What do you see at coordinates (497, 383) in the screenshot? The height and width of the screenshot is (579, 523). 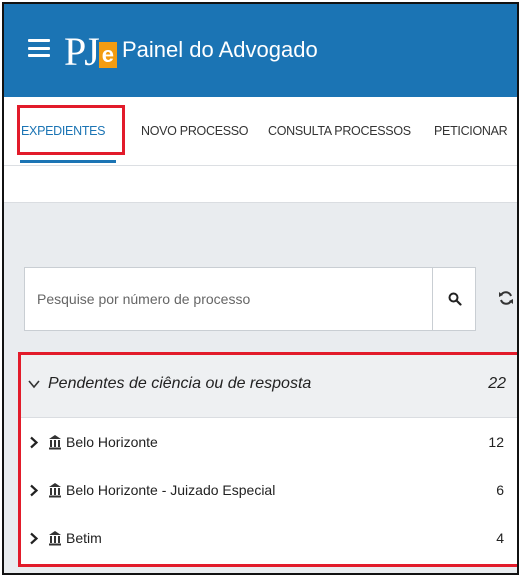 I see `pending-panel-count: 22` at bounding box center [497, 383].